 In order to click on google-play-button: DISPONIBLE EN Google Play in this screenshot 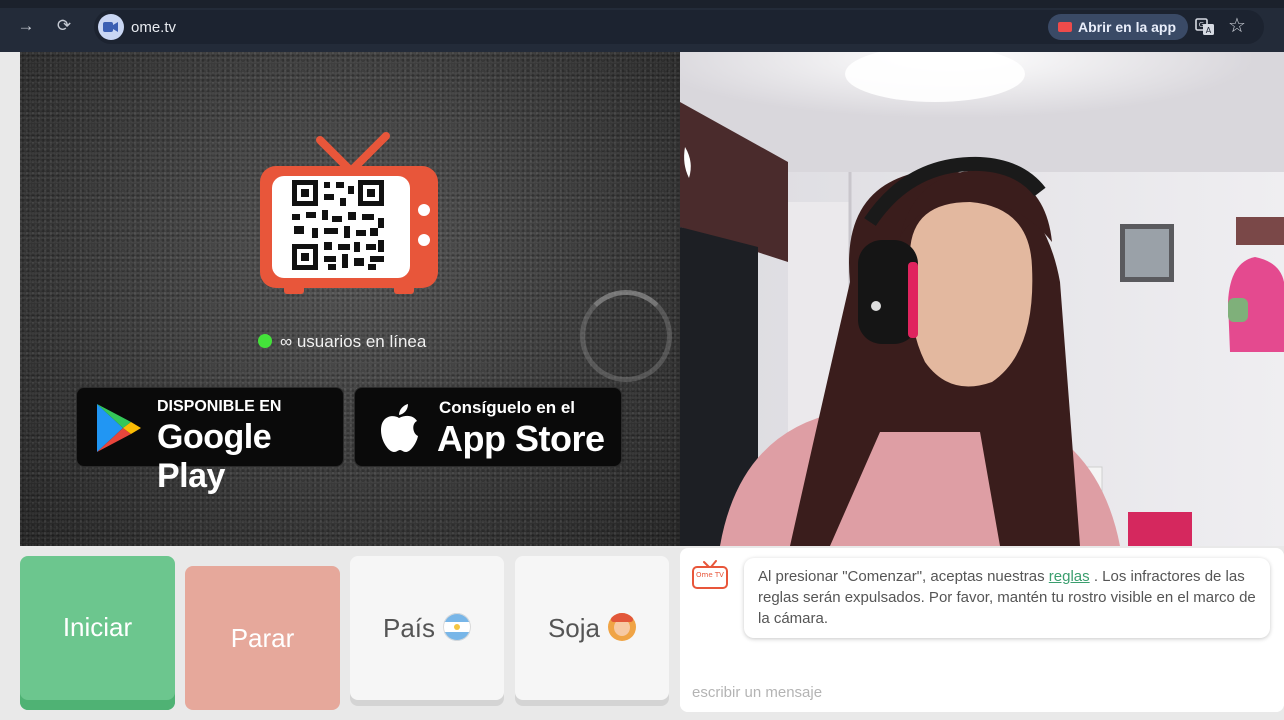, I will do `click(210, 441)`.